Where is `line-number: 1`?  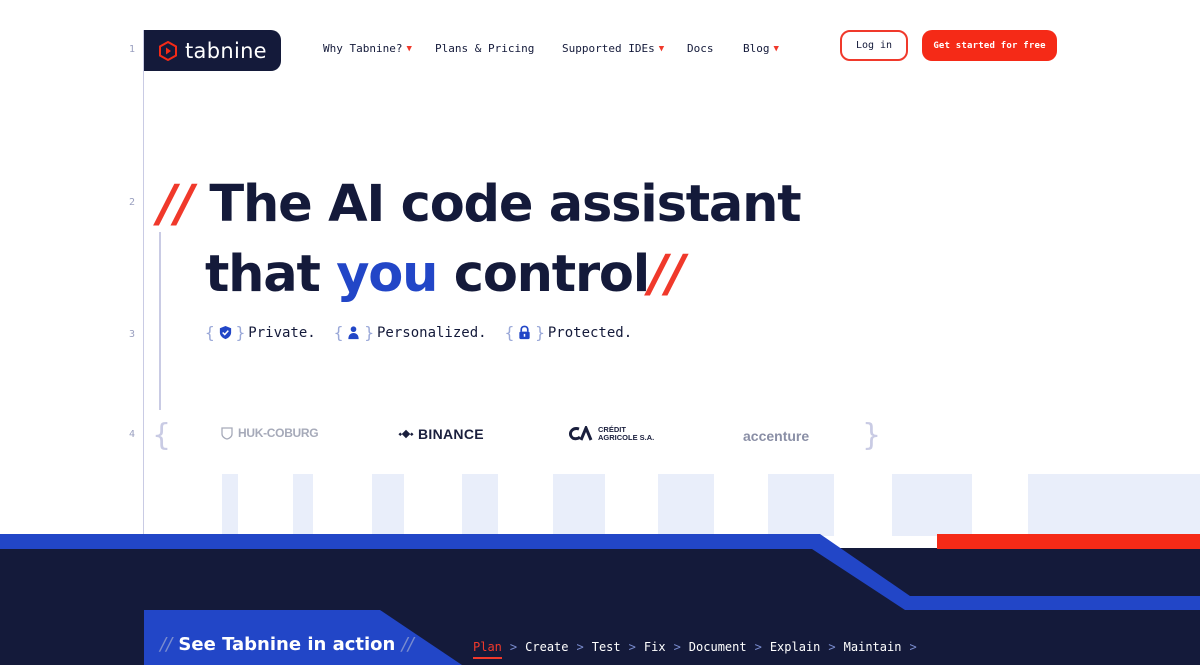 line-number: 1 is located at coordinates (132, 49).